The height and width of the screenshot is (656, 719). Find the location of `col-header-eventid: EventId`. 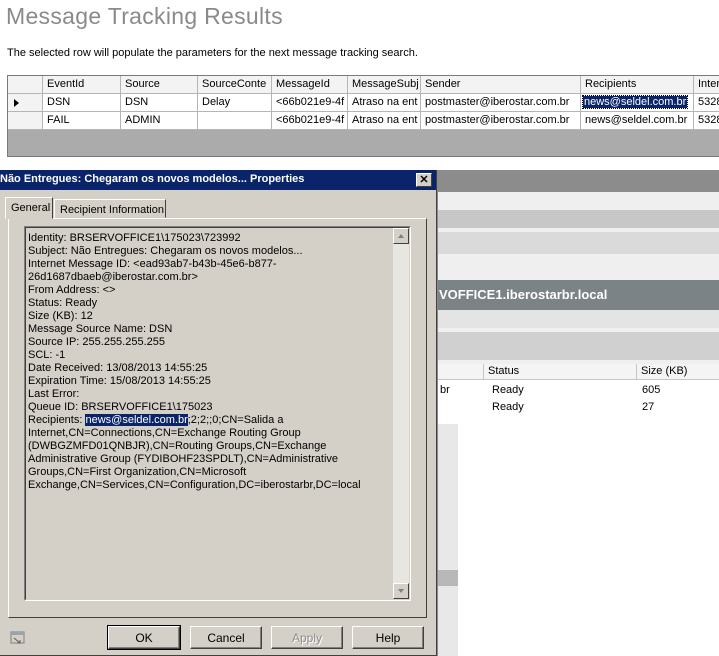

col-header-eventid: EventId is located at coordinates (82, 85).